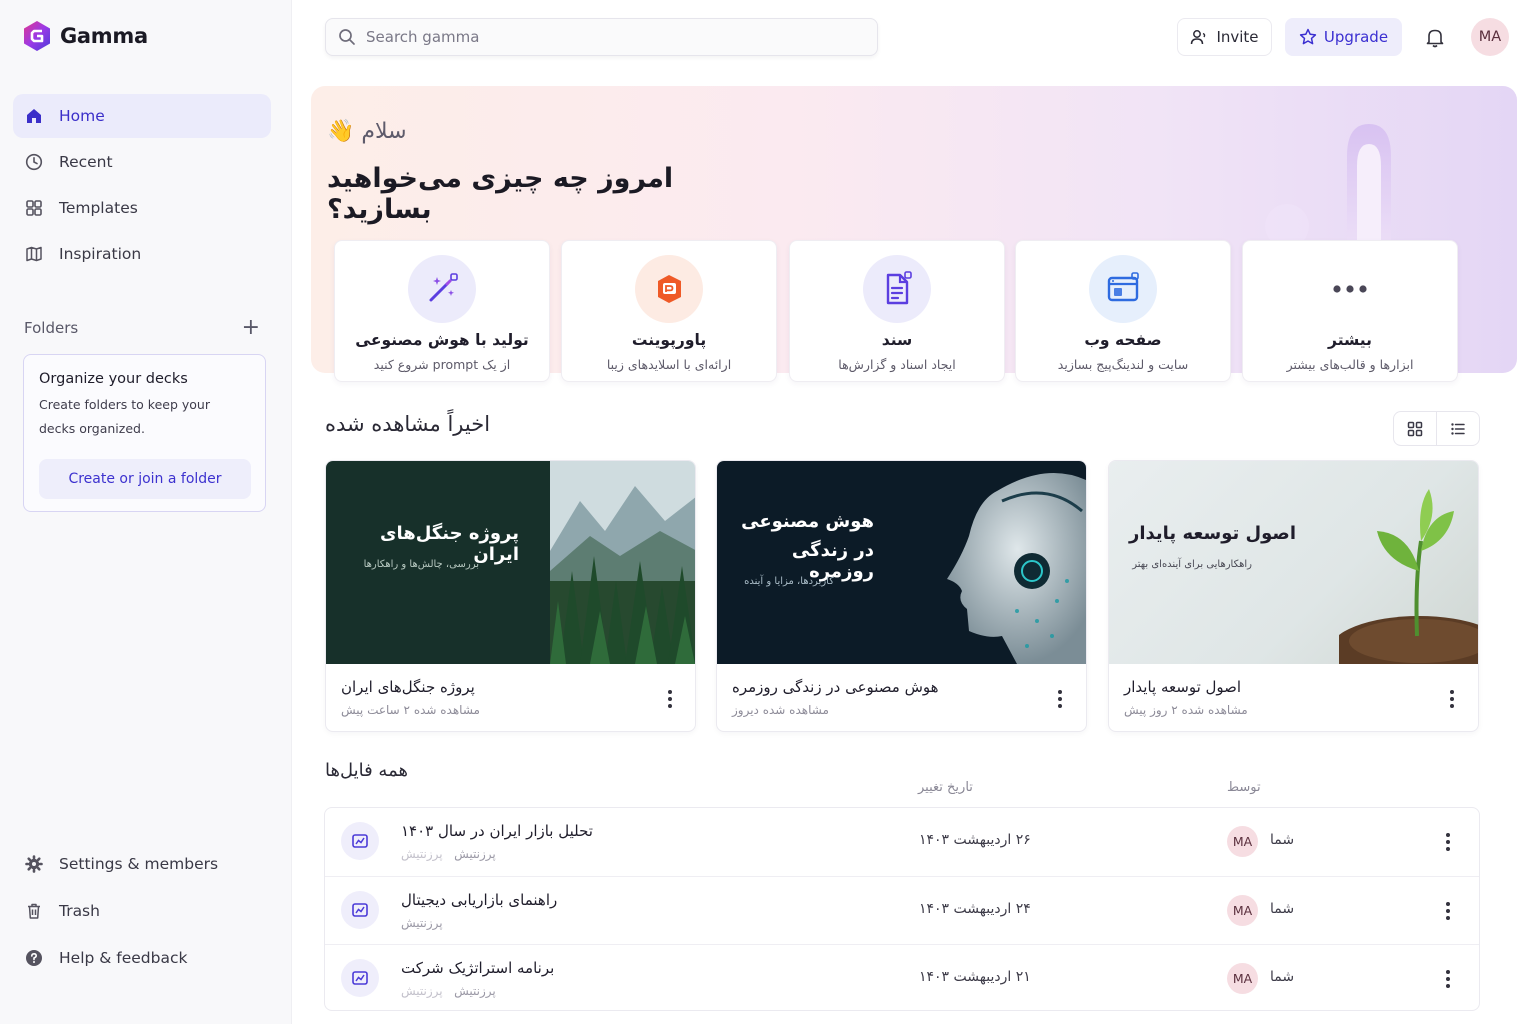 The image size is (1536, 1024). Describe the element at coordinates (1490, 37) in the screenshot. I see `user-avatar: MA` at that location.